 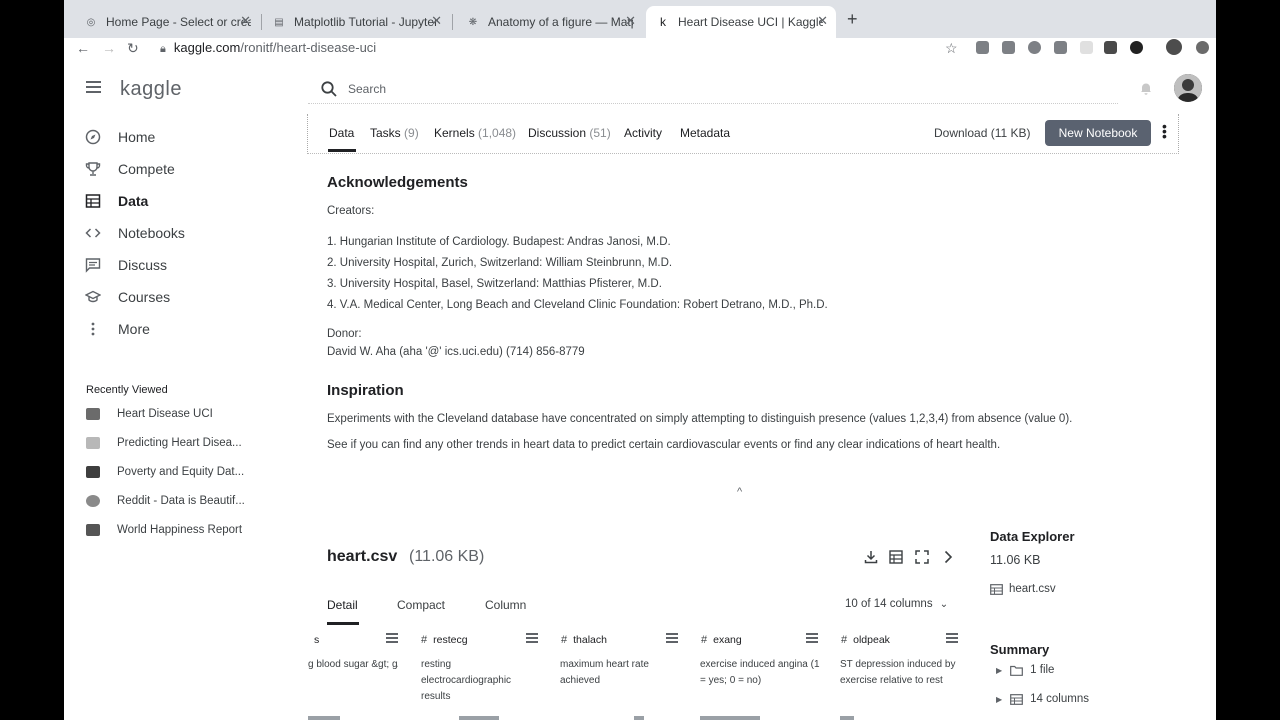 I want to click on code-extension-icon, so click(x=1110, y=47).